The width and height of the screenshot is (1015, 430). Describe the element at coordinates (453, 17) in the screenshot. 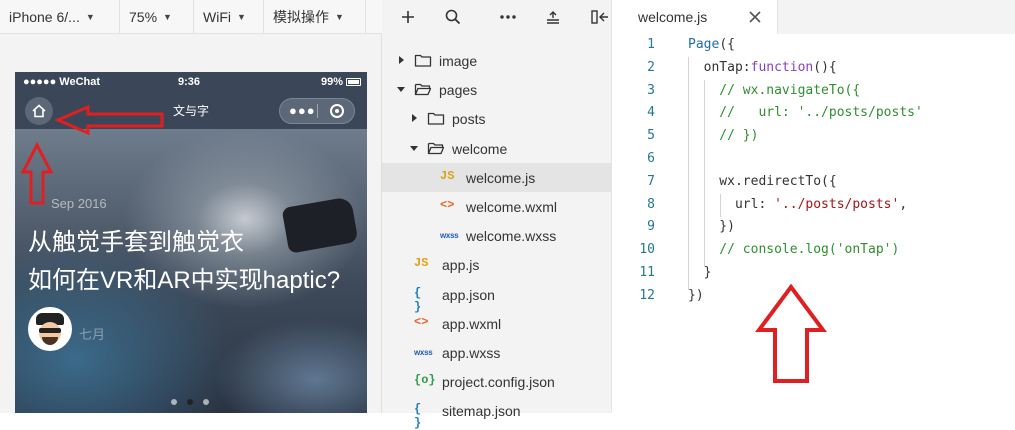

I see `search-button` at that location.